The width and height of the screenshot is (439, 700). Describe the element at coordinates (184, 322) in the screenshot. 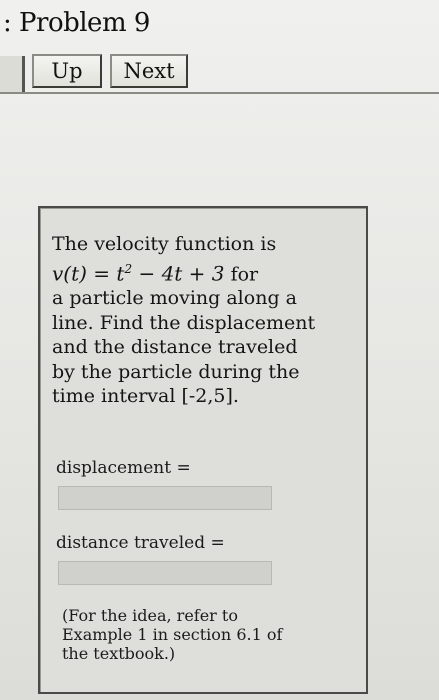

I see `problem-line-2: line. Find the displacement` at that location.